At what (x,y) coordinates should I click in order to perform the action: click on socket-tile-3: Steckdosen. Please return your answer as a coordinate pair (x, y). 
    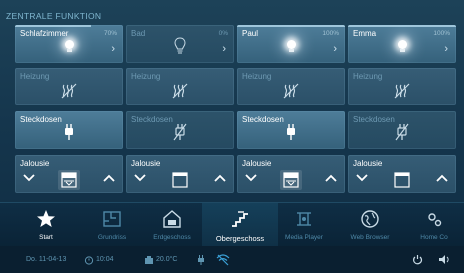
    Looking at the image, I should click on (291, 130).